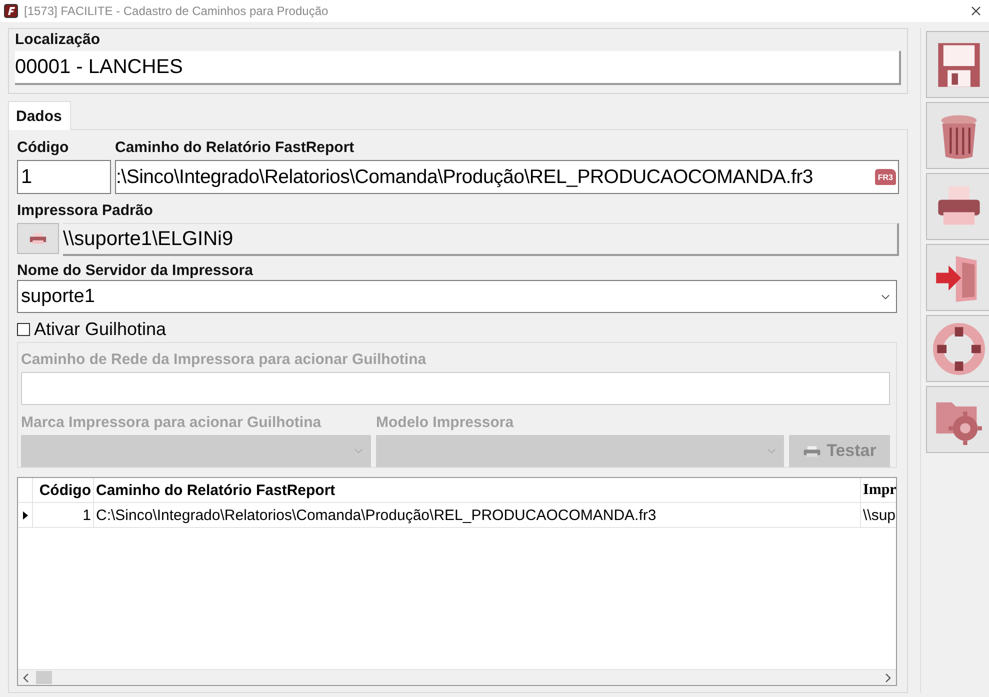 The width and height of the screenshot is (989, 697). I want to click on table-cell-text: \\sup, so click(879, 516).